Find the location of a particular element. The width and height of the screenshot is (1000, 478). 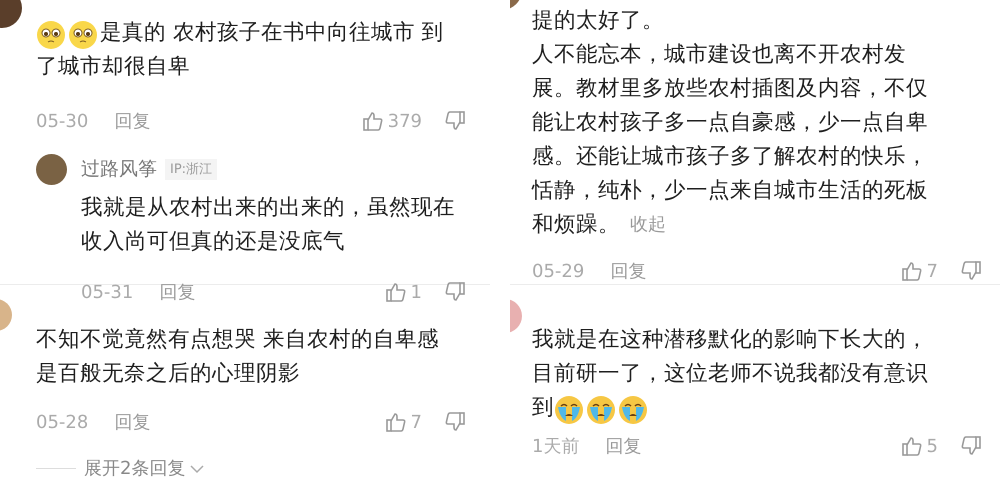

comment-text: 提的太好了。 is located at coordinates (598, 21).